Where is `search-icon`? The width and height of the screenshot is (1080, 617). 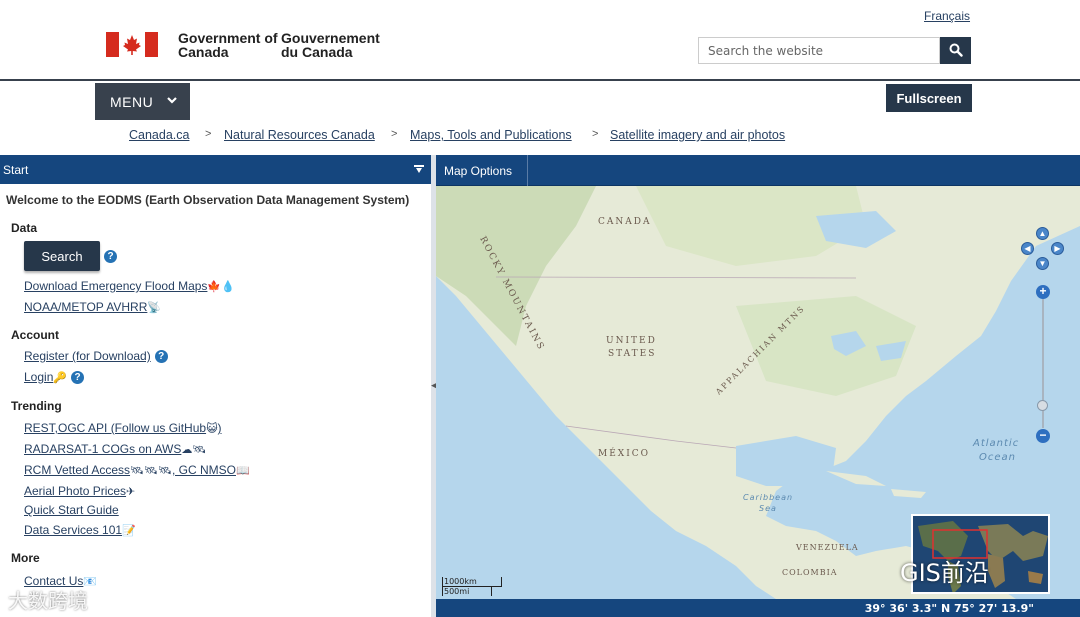 search-icon is located at coordinates (956, 50).